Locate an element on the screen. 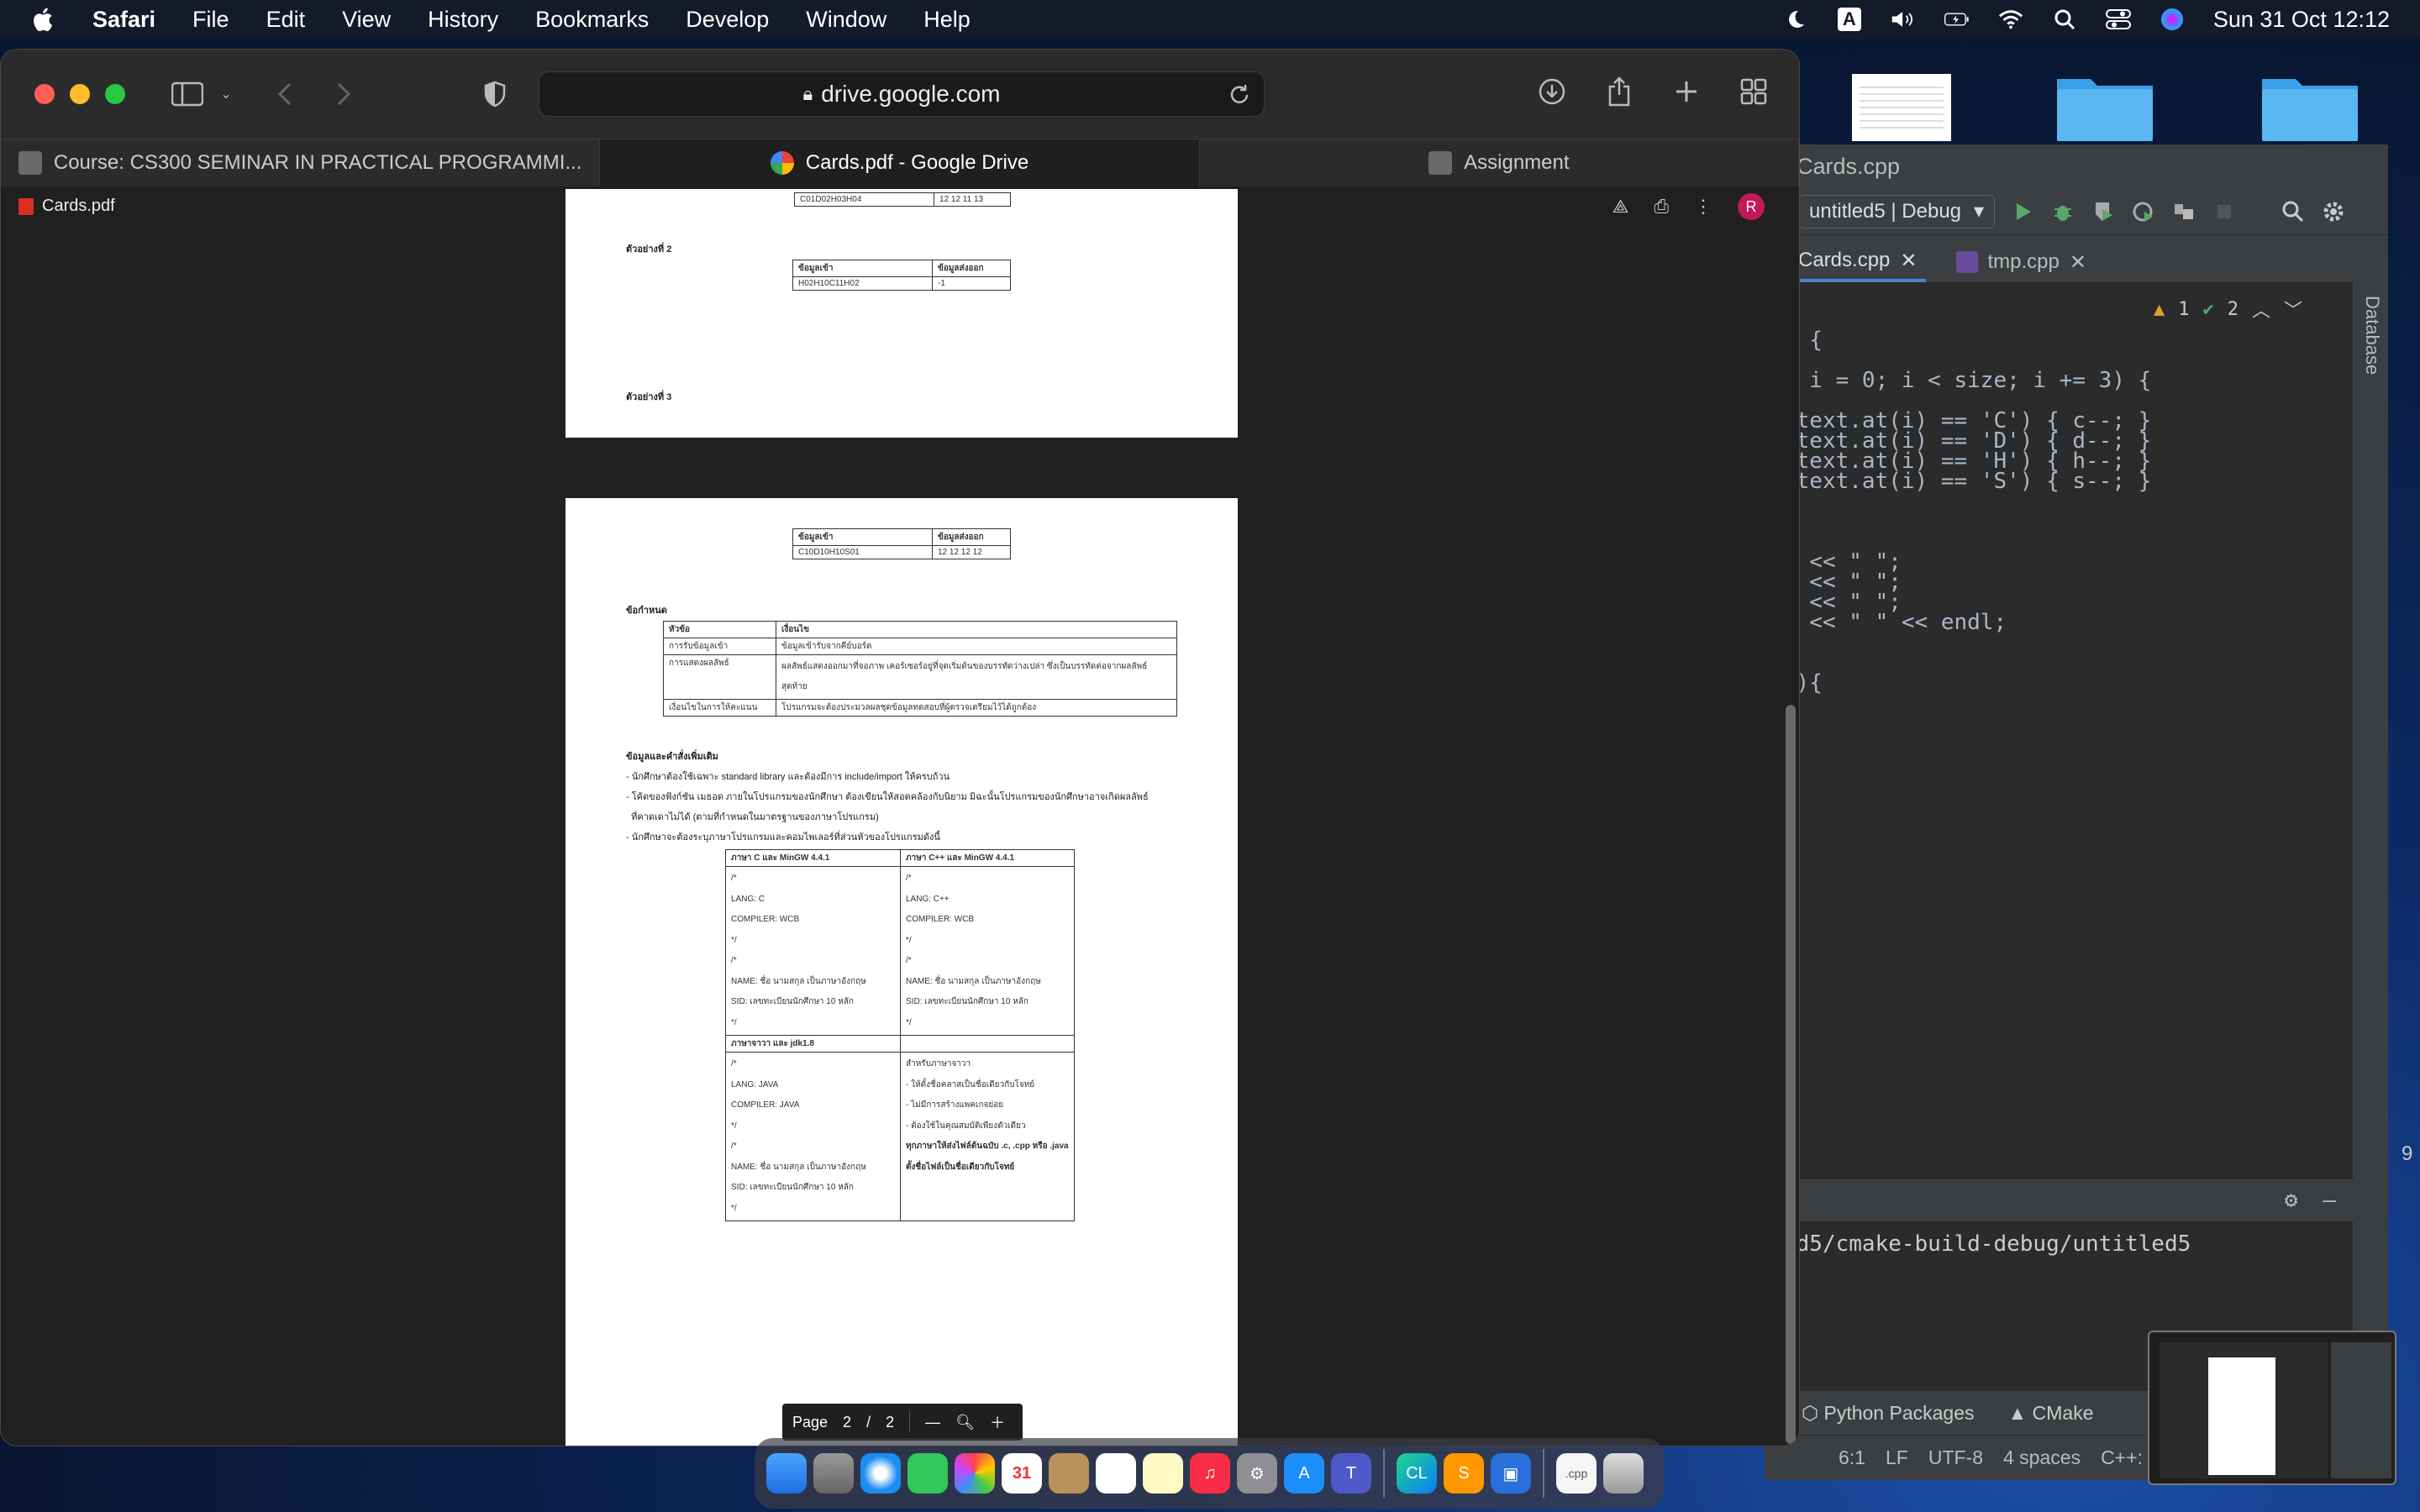 The image size is (2420, 1512). dark-mode-moon-icon is located at coordinates (1796, 19).